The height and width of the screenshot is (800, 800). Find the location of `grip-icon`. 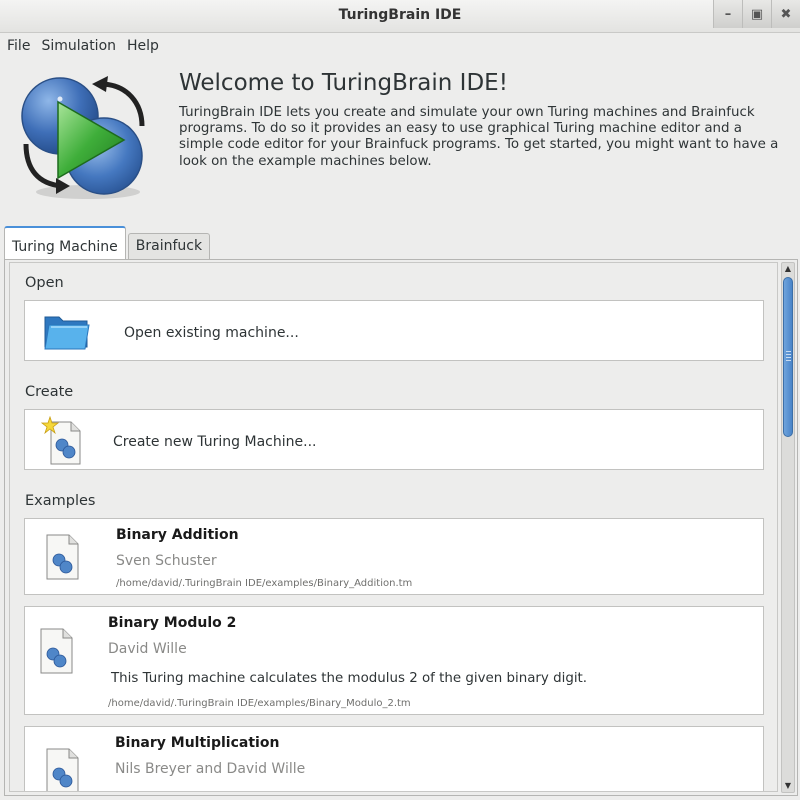

grip-icon is located at coordinates (788, 356).